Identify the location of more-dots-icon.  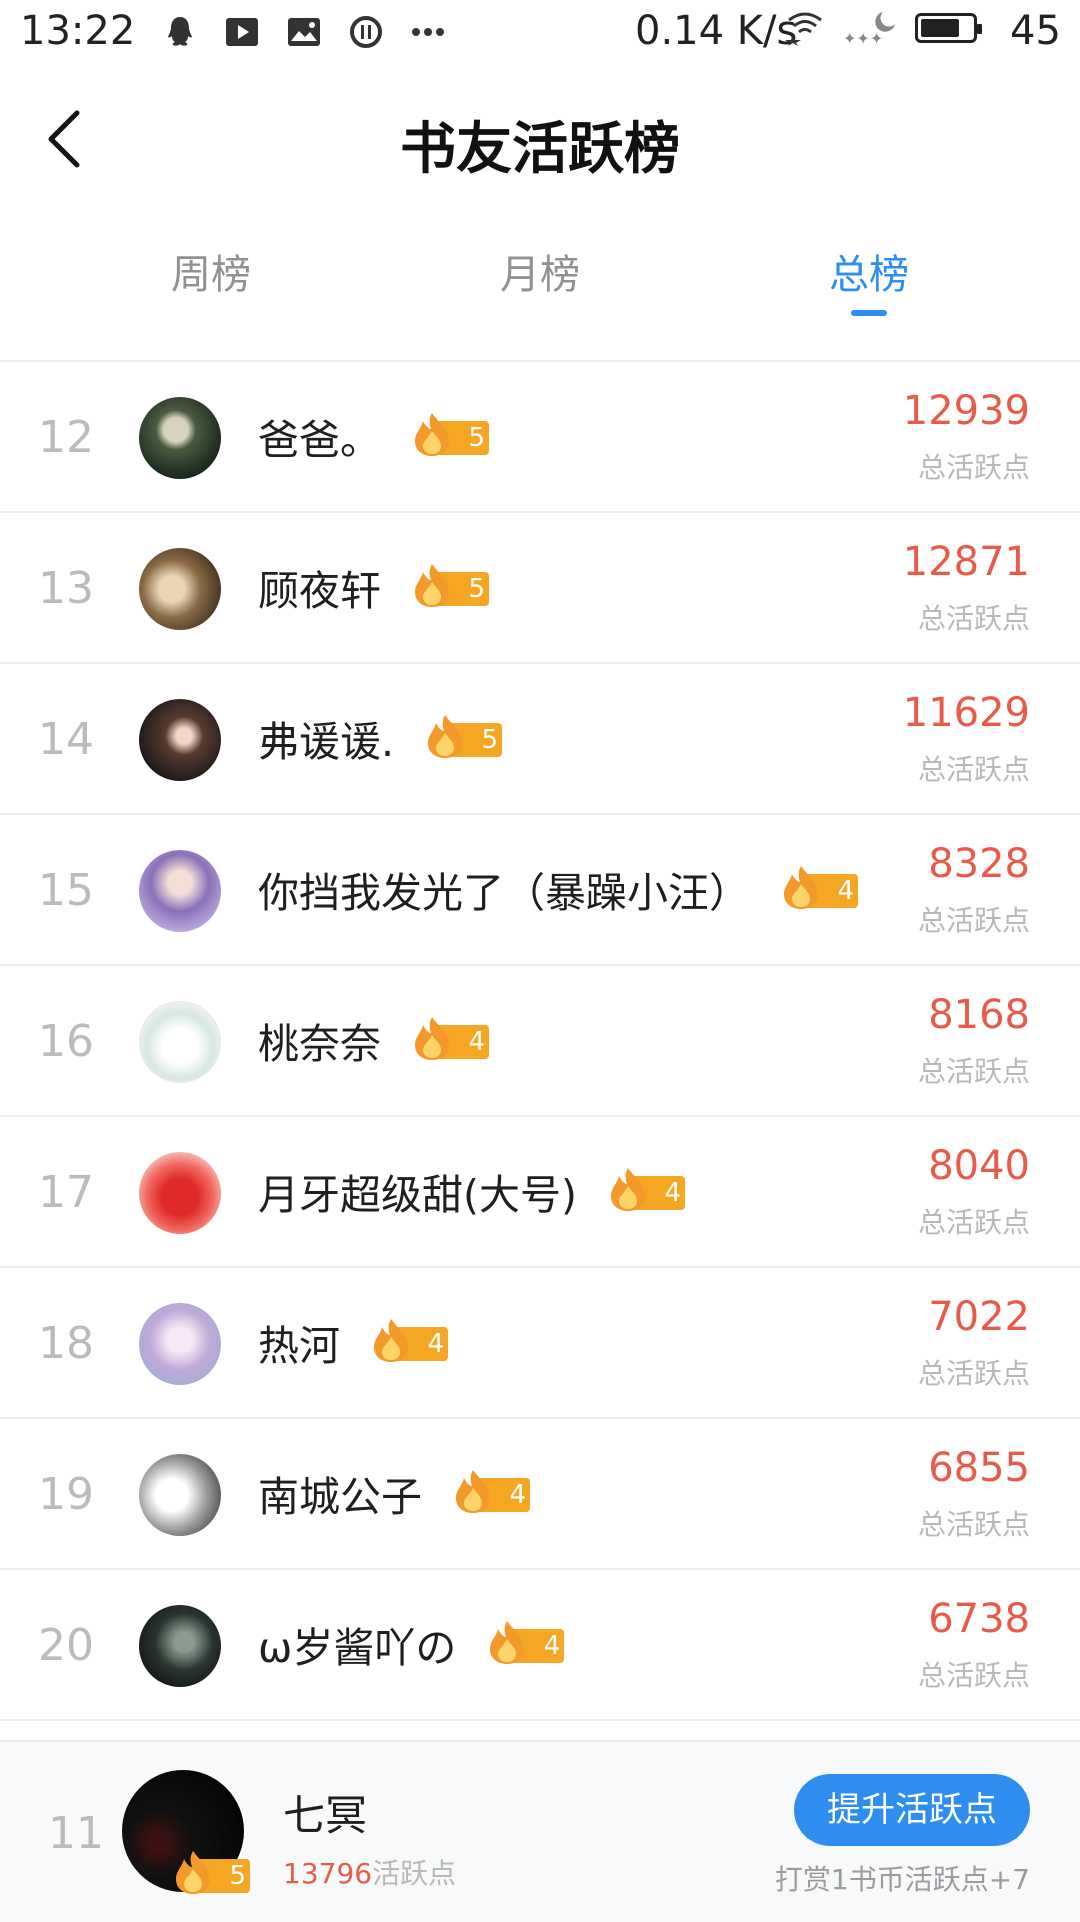
(428, 32).